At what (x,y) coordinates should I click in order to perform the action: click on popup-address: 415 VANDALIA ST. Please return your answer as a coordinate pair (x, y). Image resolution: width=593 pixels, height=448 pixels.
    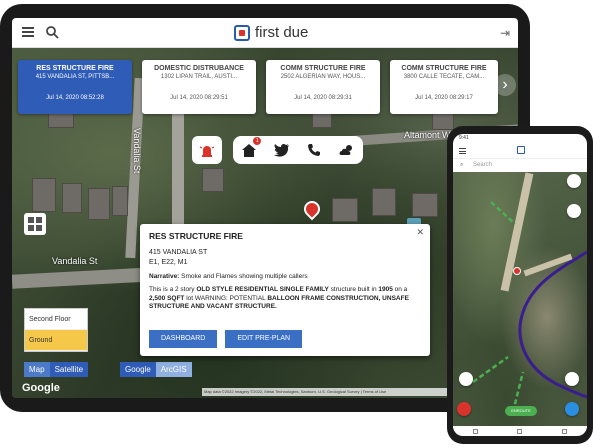
    Looking at the image, I should click on (178, 252).